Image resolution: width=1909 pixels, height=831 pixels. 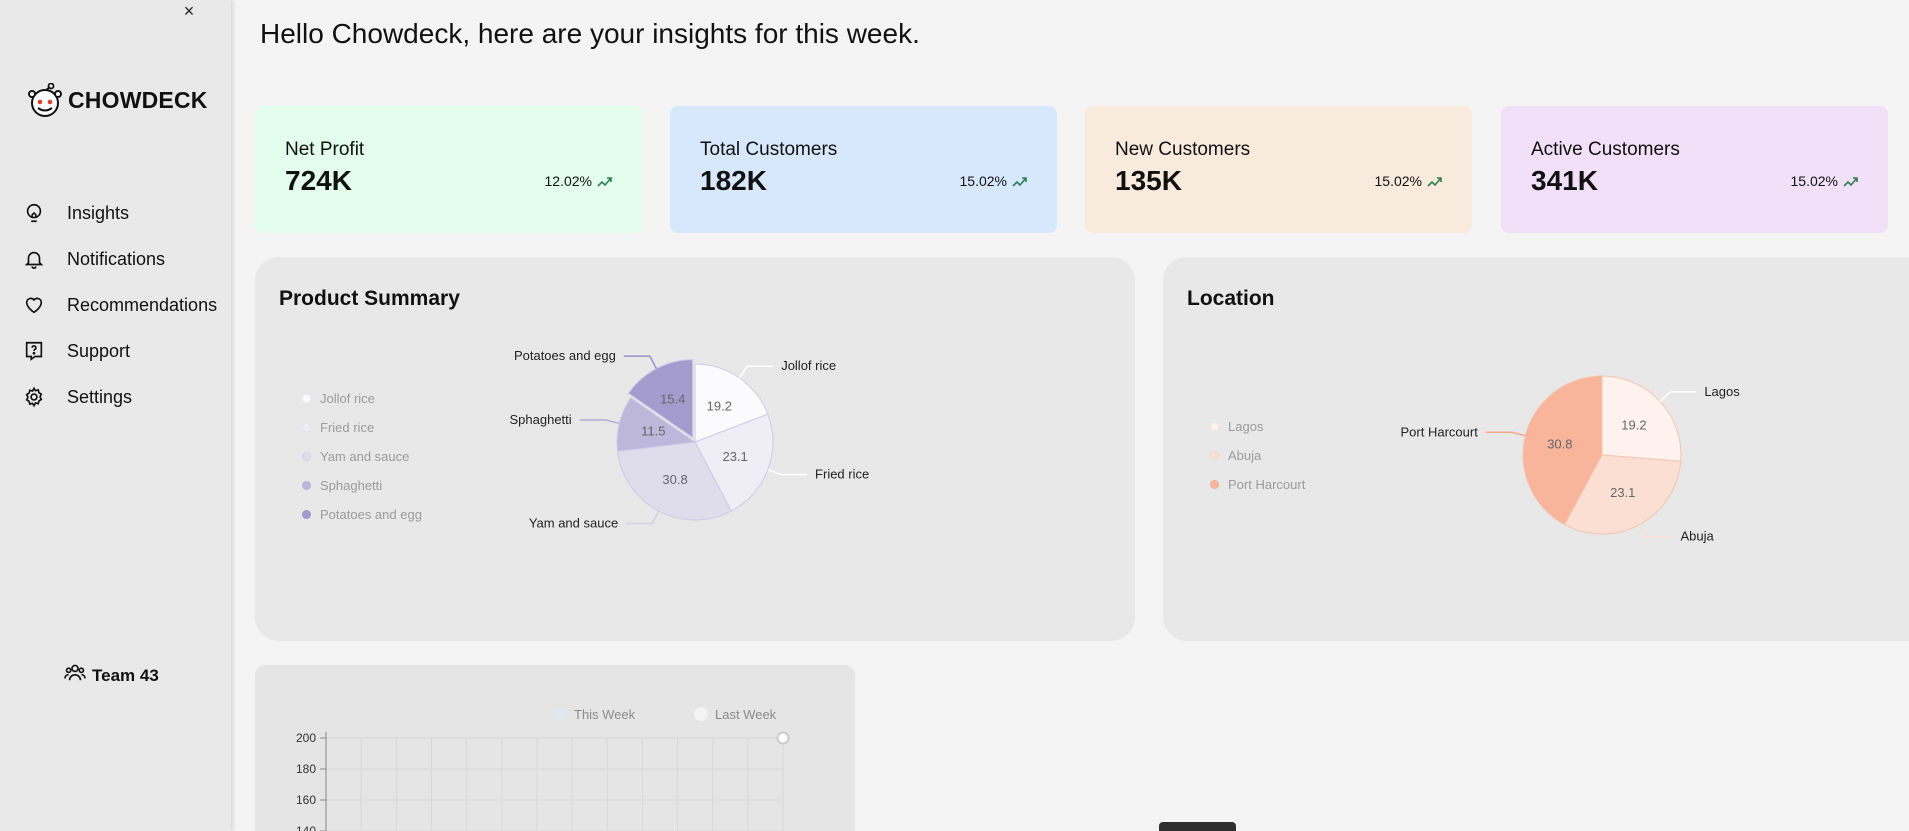 What do you see at coordinates (769, 149) in the screenshot?
I see `stat-title: Total Customers` at bounding box center [769, 149].